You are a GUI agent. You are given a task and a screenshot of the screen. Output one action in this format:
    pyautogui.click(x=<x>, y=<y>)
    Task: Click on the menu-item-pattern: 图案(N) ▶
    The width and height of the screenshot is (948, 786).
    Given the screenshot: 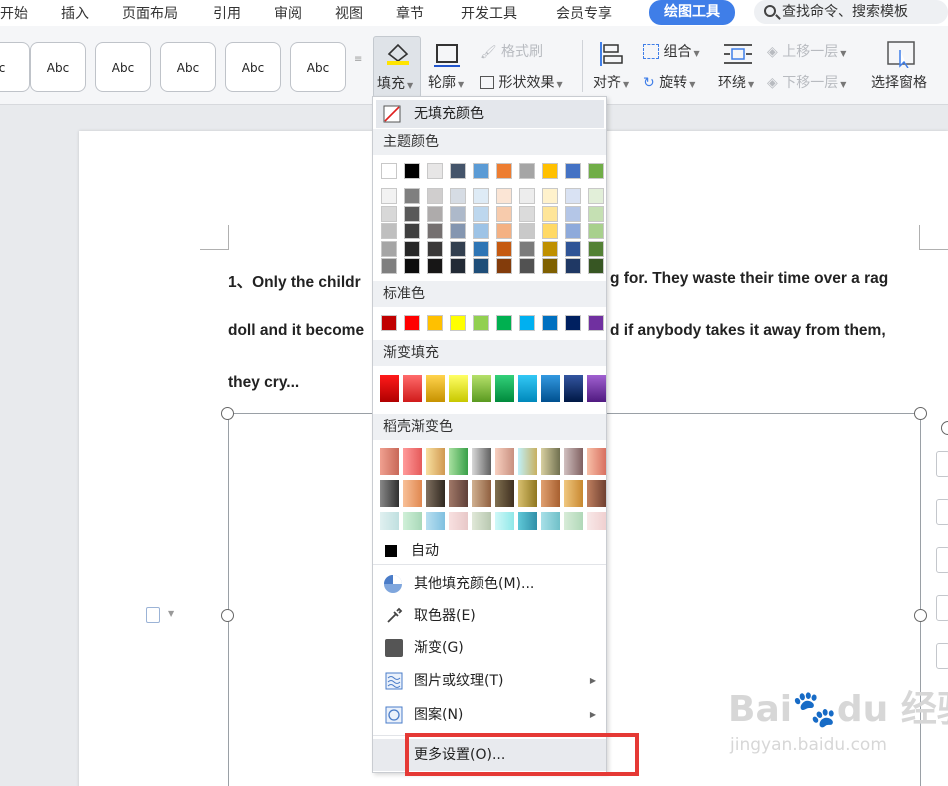 What is the action you would take?
    pyautogui.click(x=489, y=715)
    